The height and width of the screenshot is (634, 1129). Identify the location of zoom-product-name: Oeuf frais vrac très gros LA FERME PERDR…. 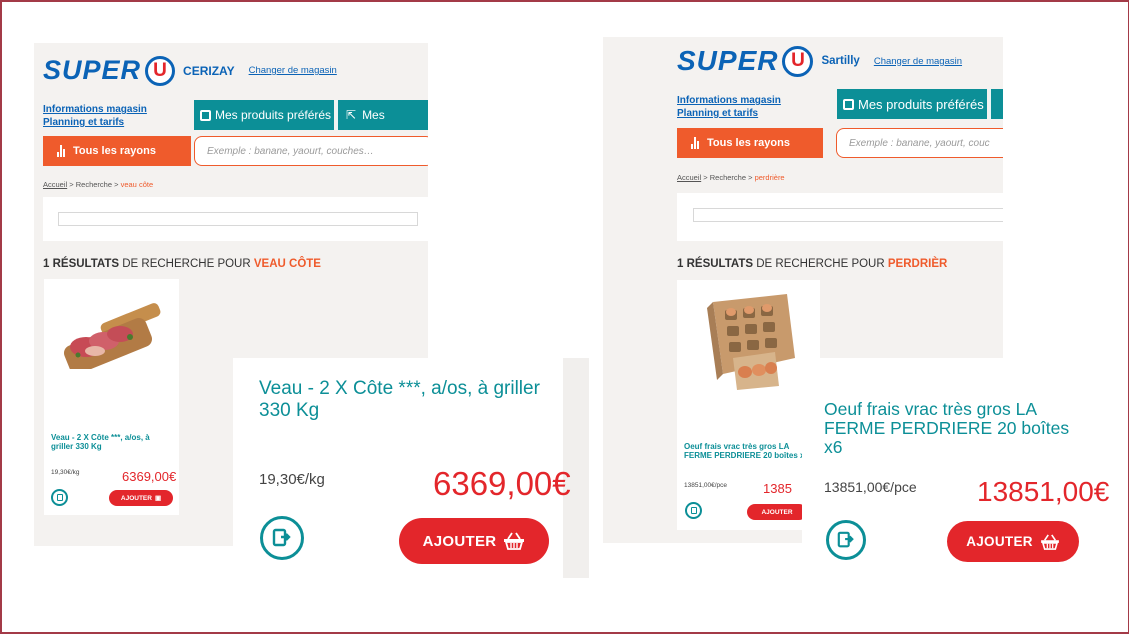
(954, 428).